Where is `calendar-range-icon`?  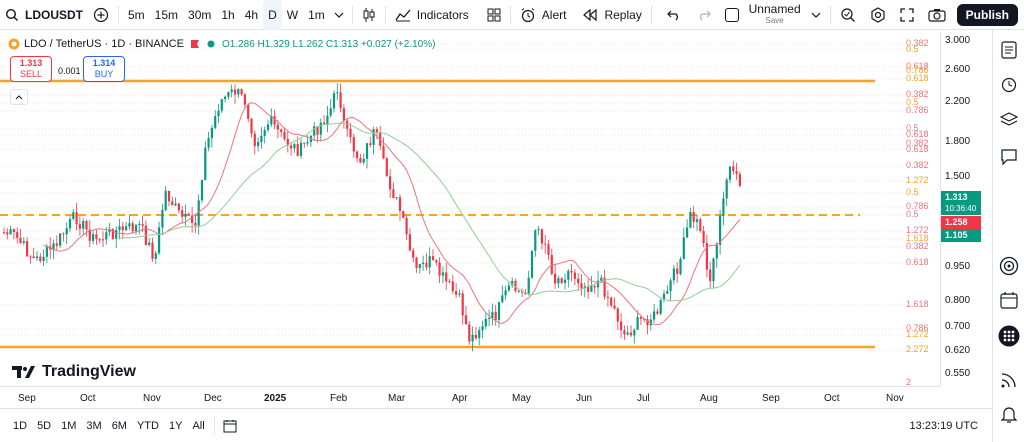 calendar-range-icon is located at coordinates (230, 426).